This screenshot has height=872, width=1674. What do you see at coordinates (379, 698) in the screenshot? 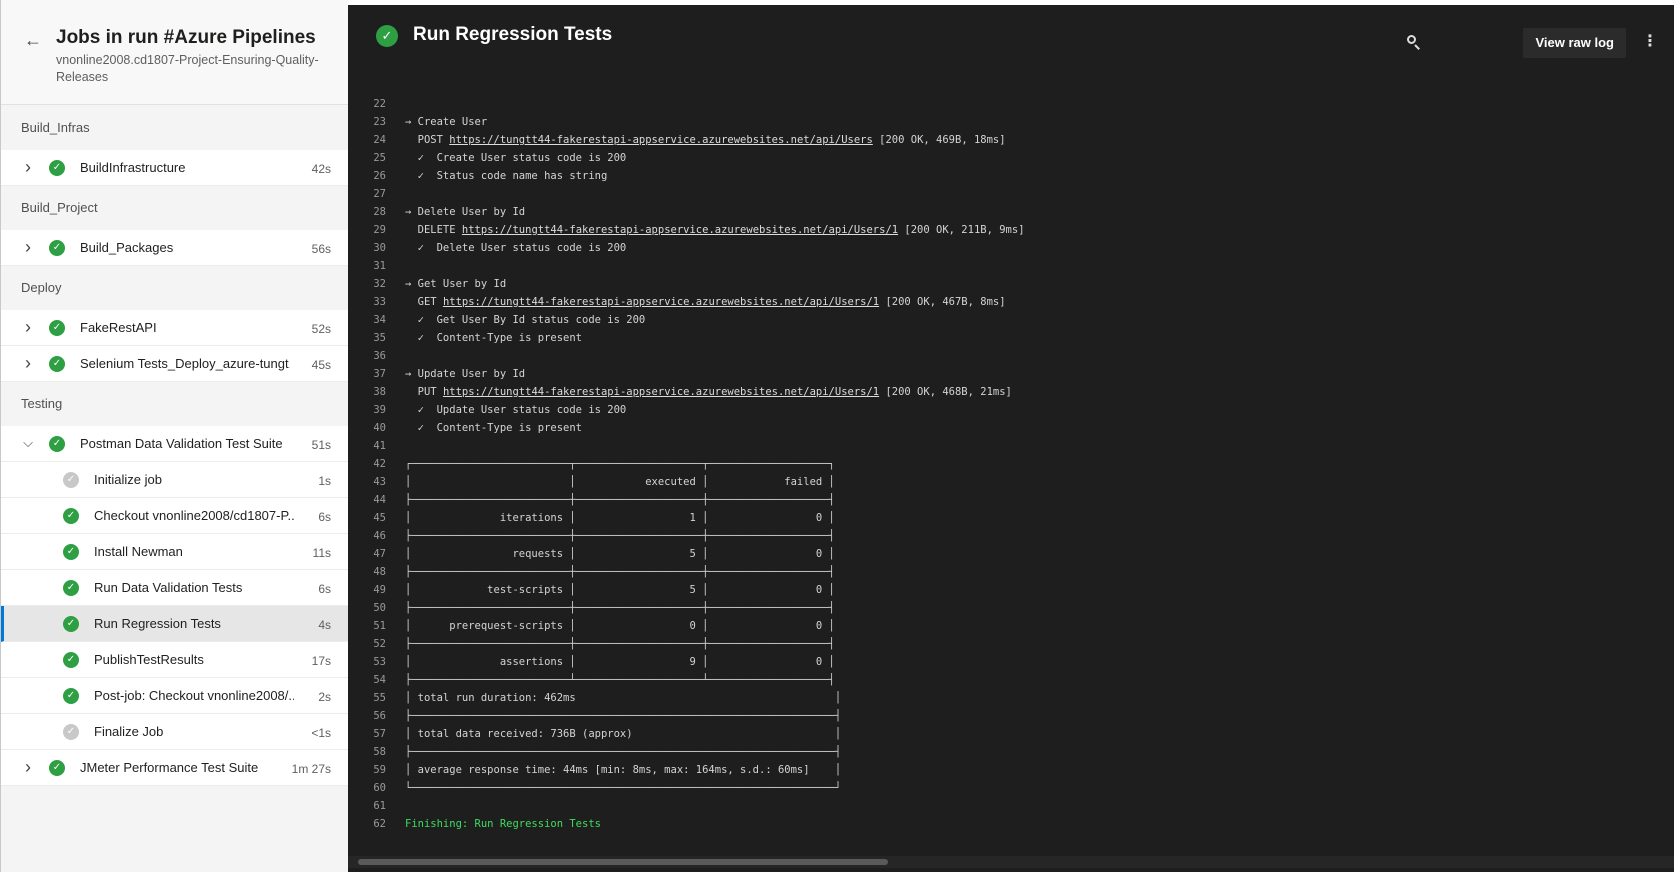
I see `line-number: 55` at bounding box center [379, 698].